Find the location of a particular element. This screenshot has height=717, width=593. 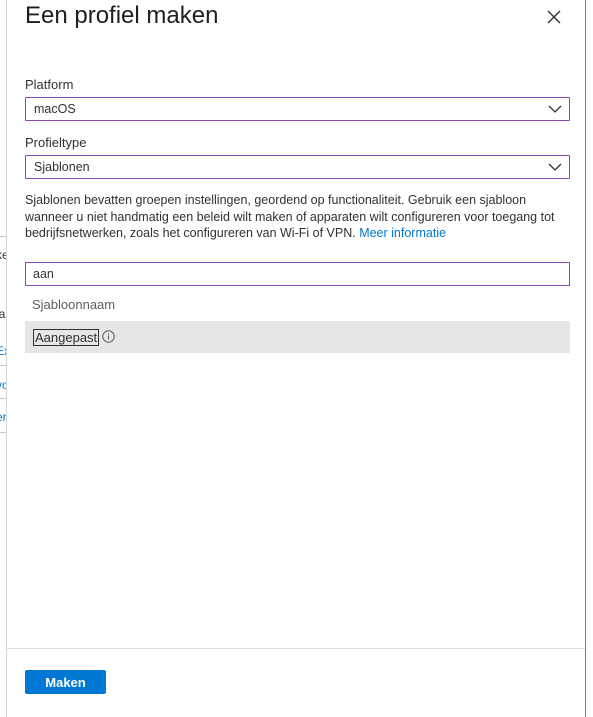

template-search-box is located at coordinates (297, 274).